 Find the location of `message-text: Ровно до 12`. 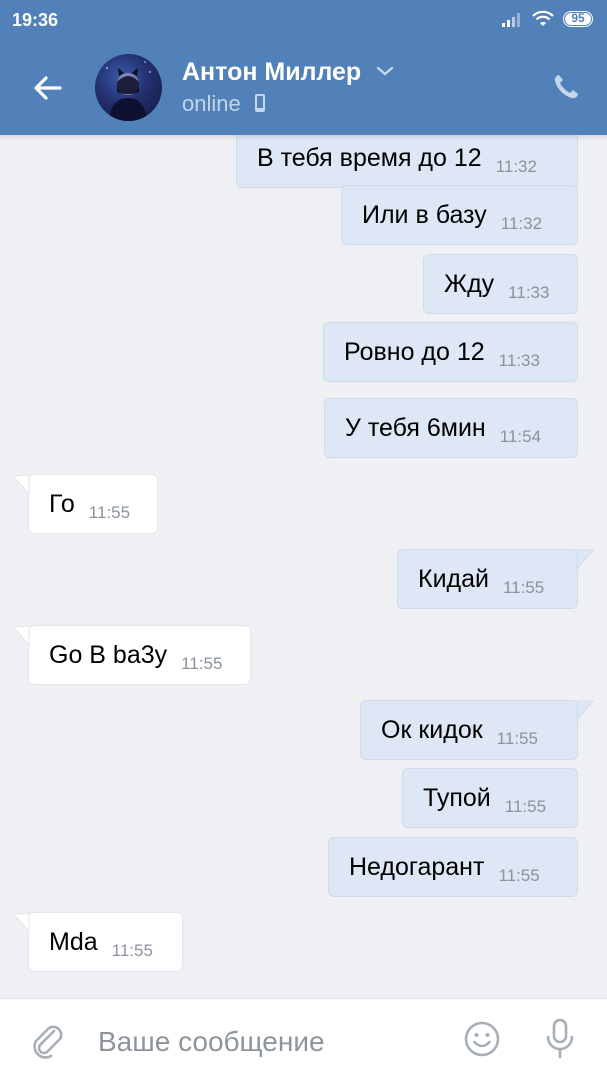

message-text: Ровно до 12 is located at coordinates (414, 351).